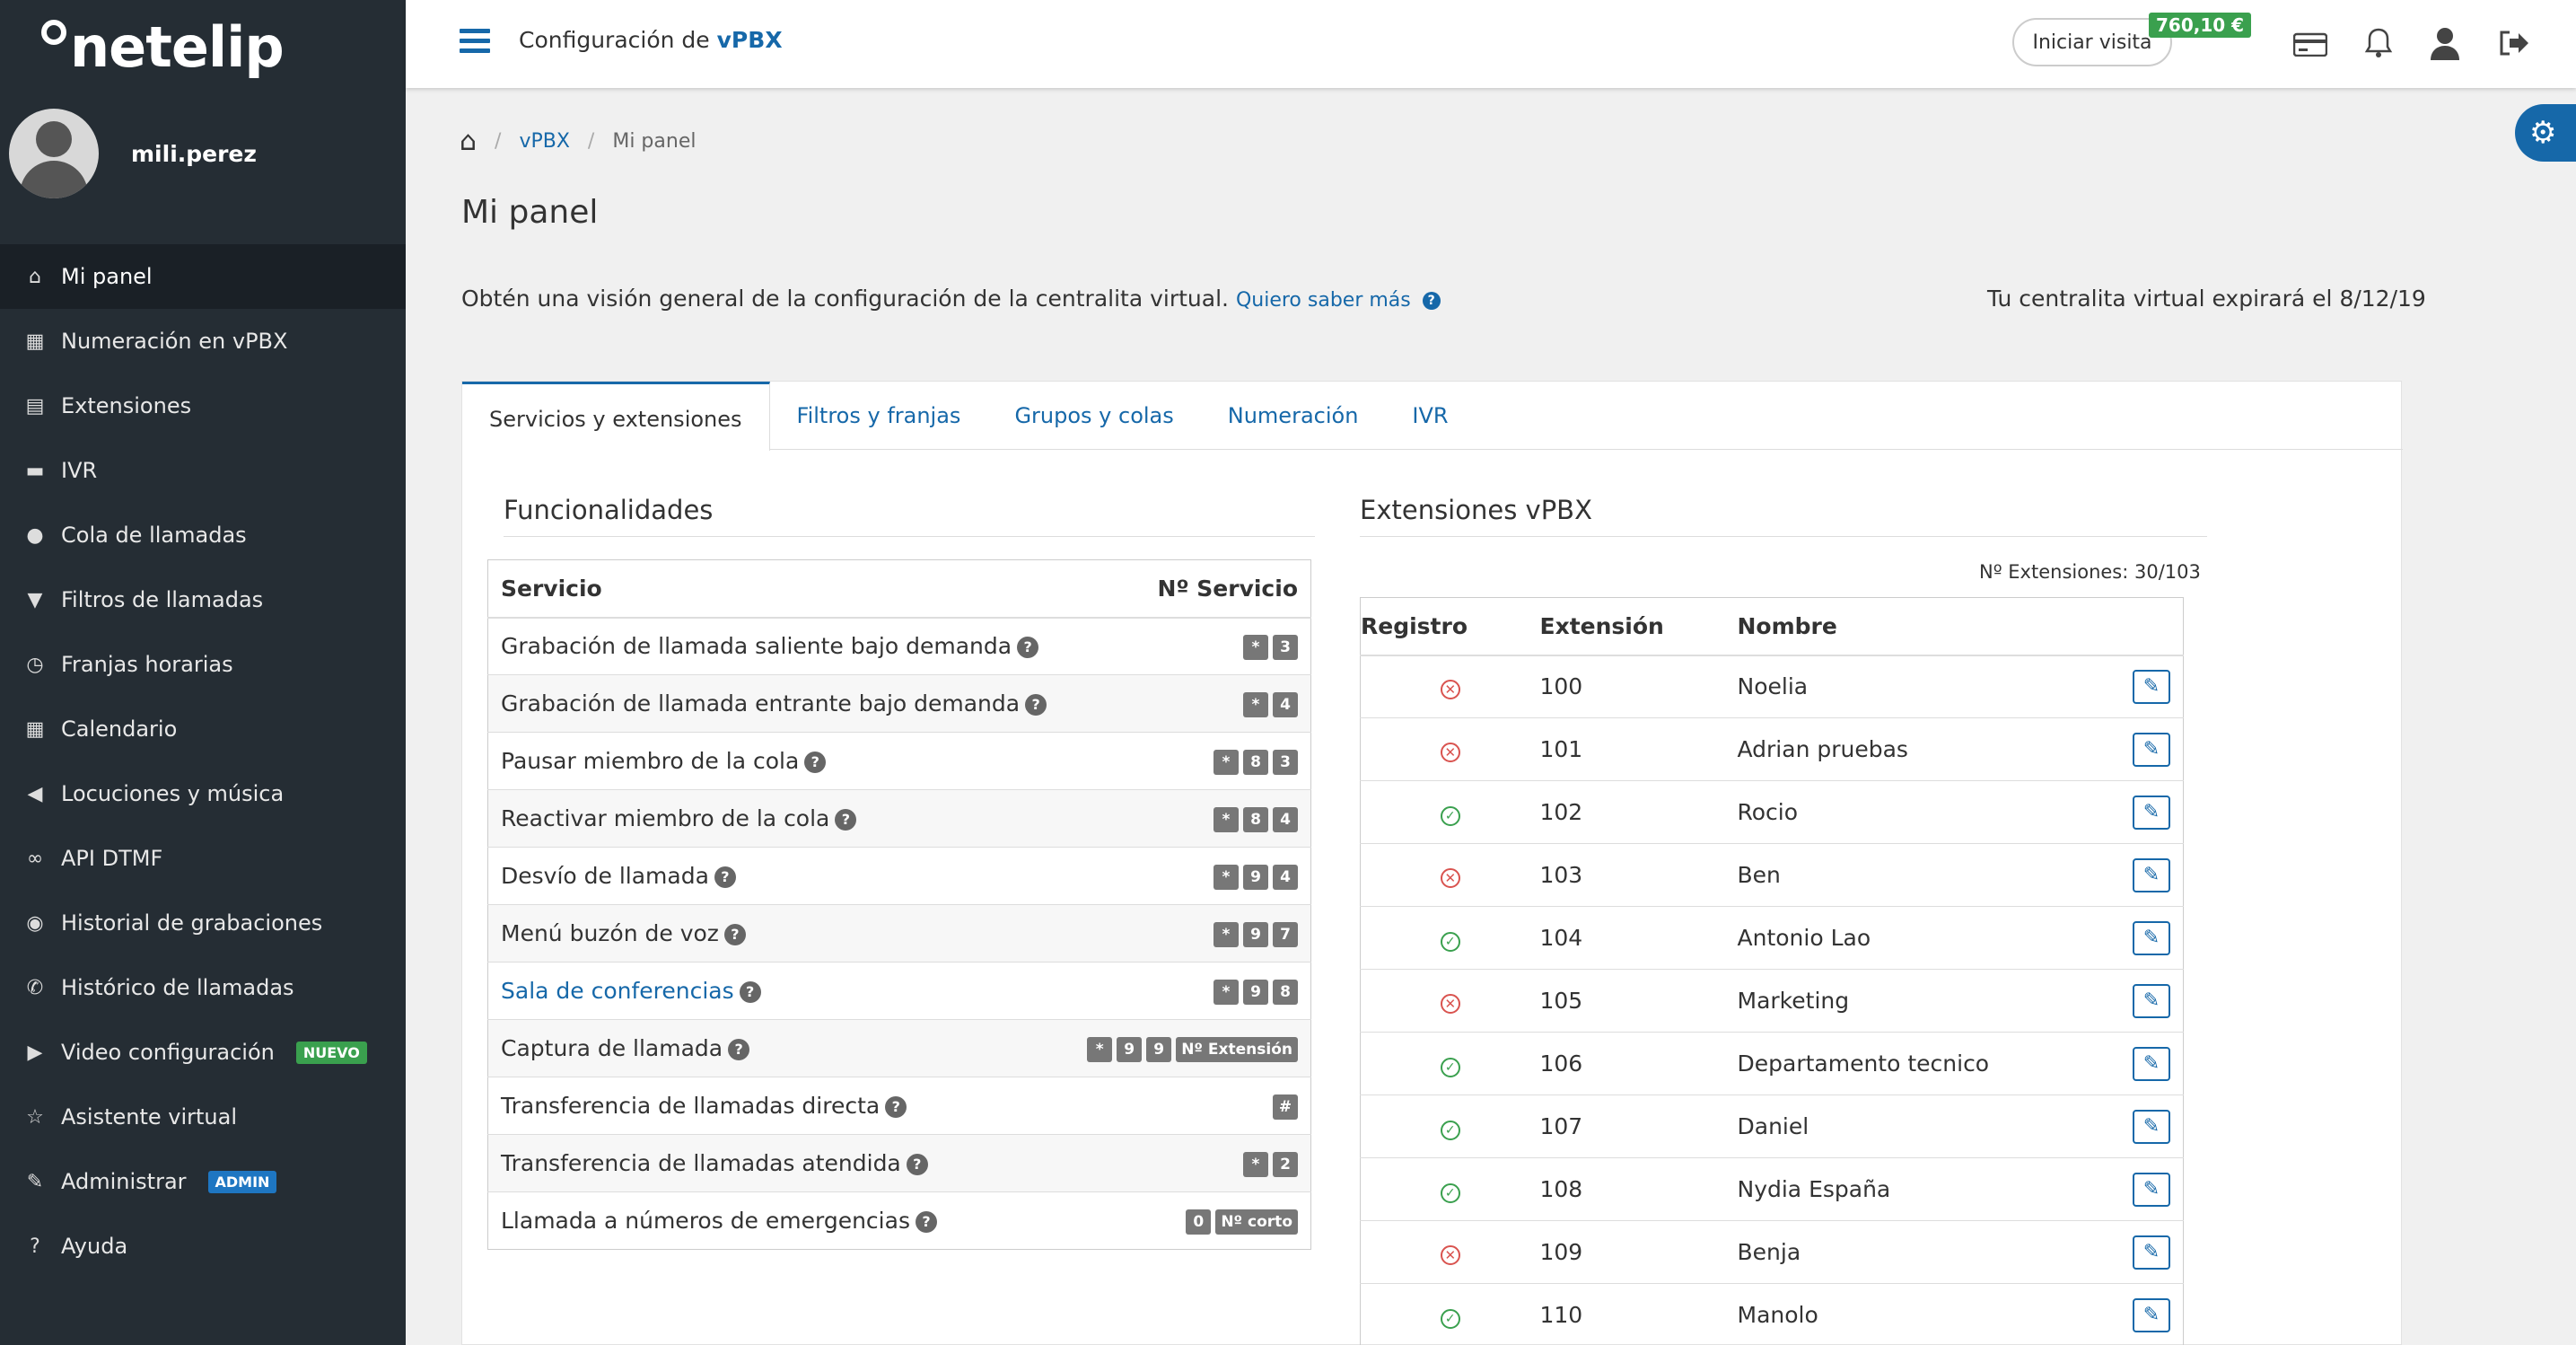 This screenshot has height=1345, width=2576. I want to click on extension-name: Antonio Lao, so click(1926, 938).